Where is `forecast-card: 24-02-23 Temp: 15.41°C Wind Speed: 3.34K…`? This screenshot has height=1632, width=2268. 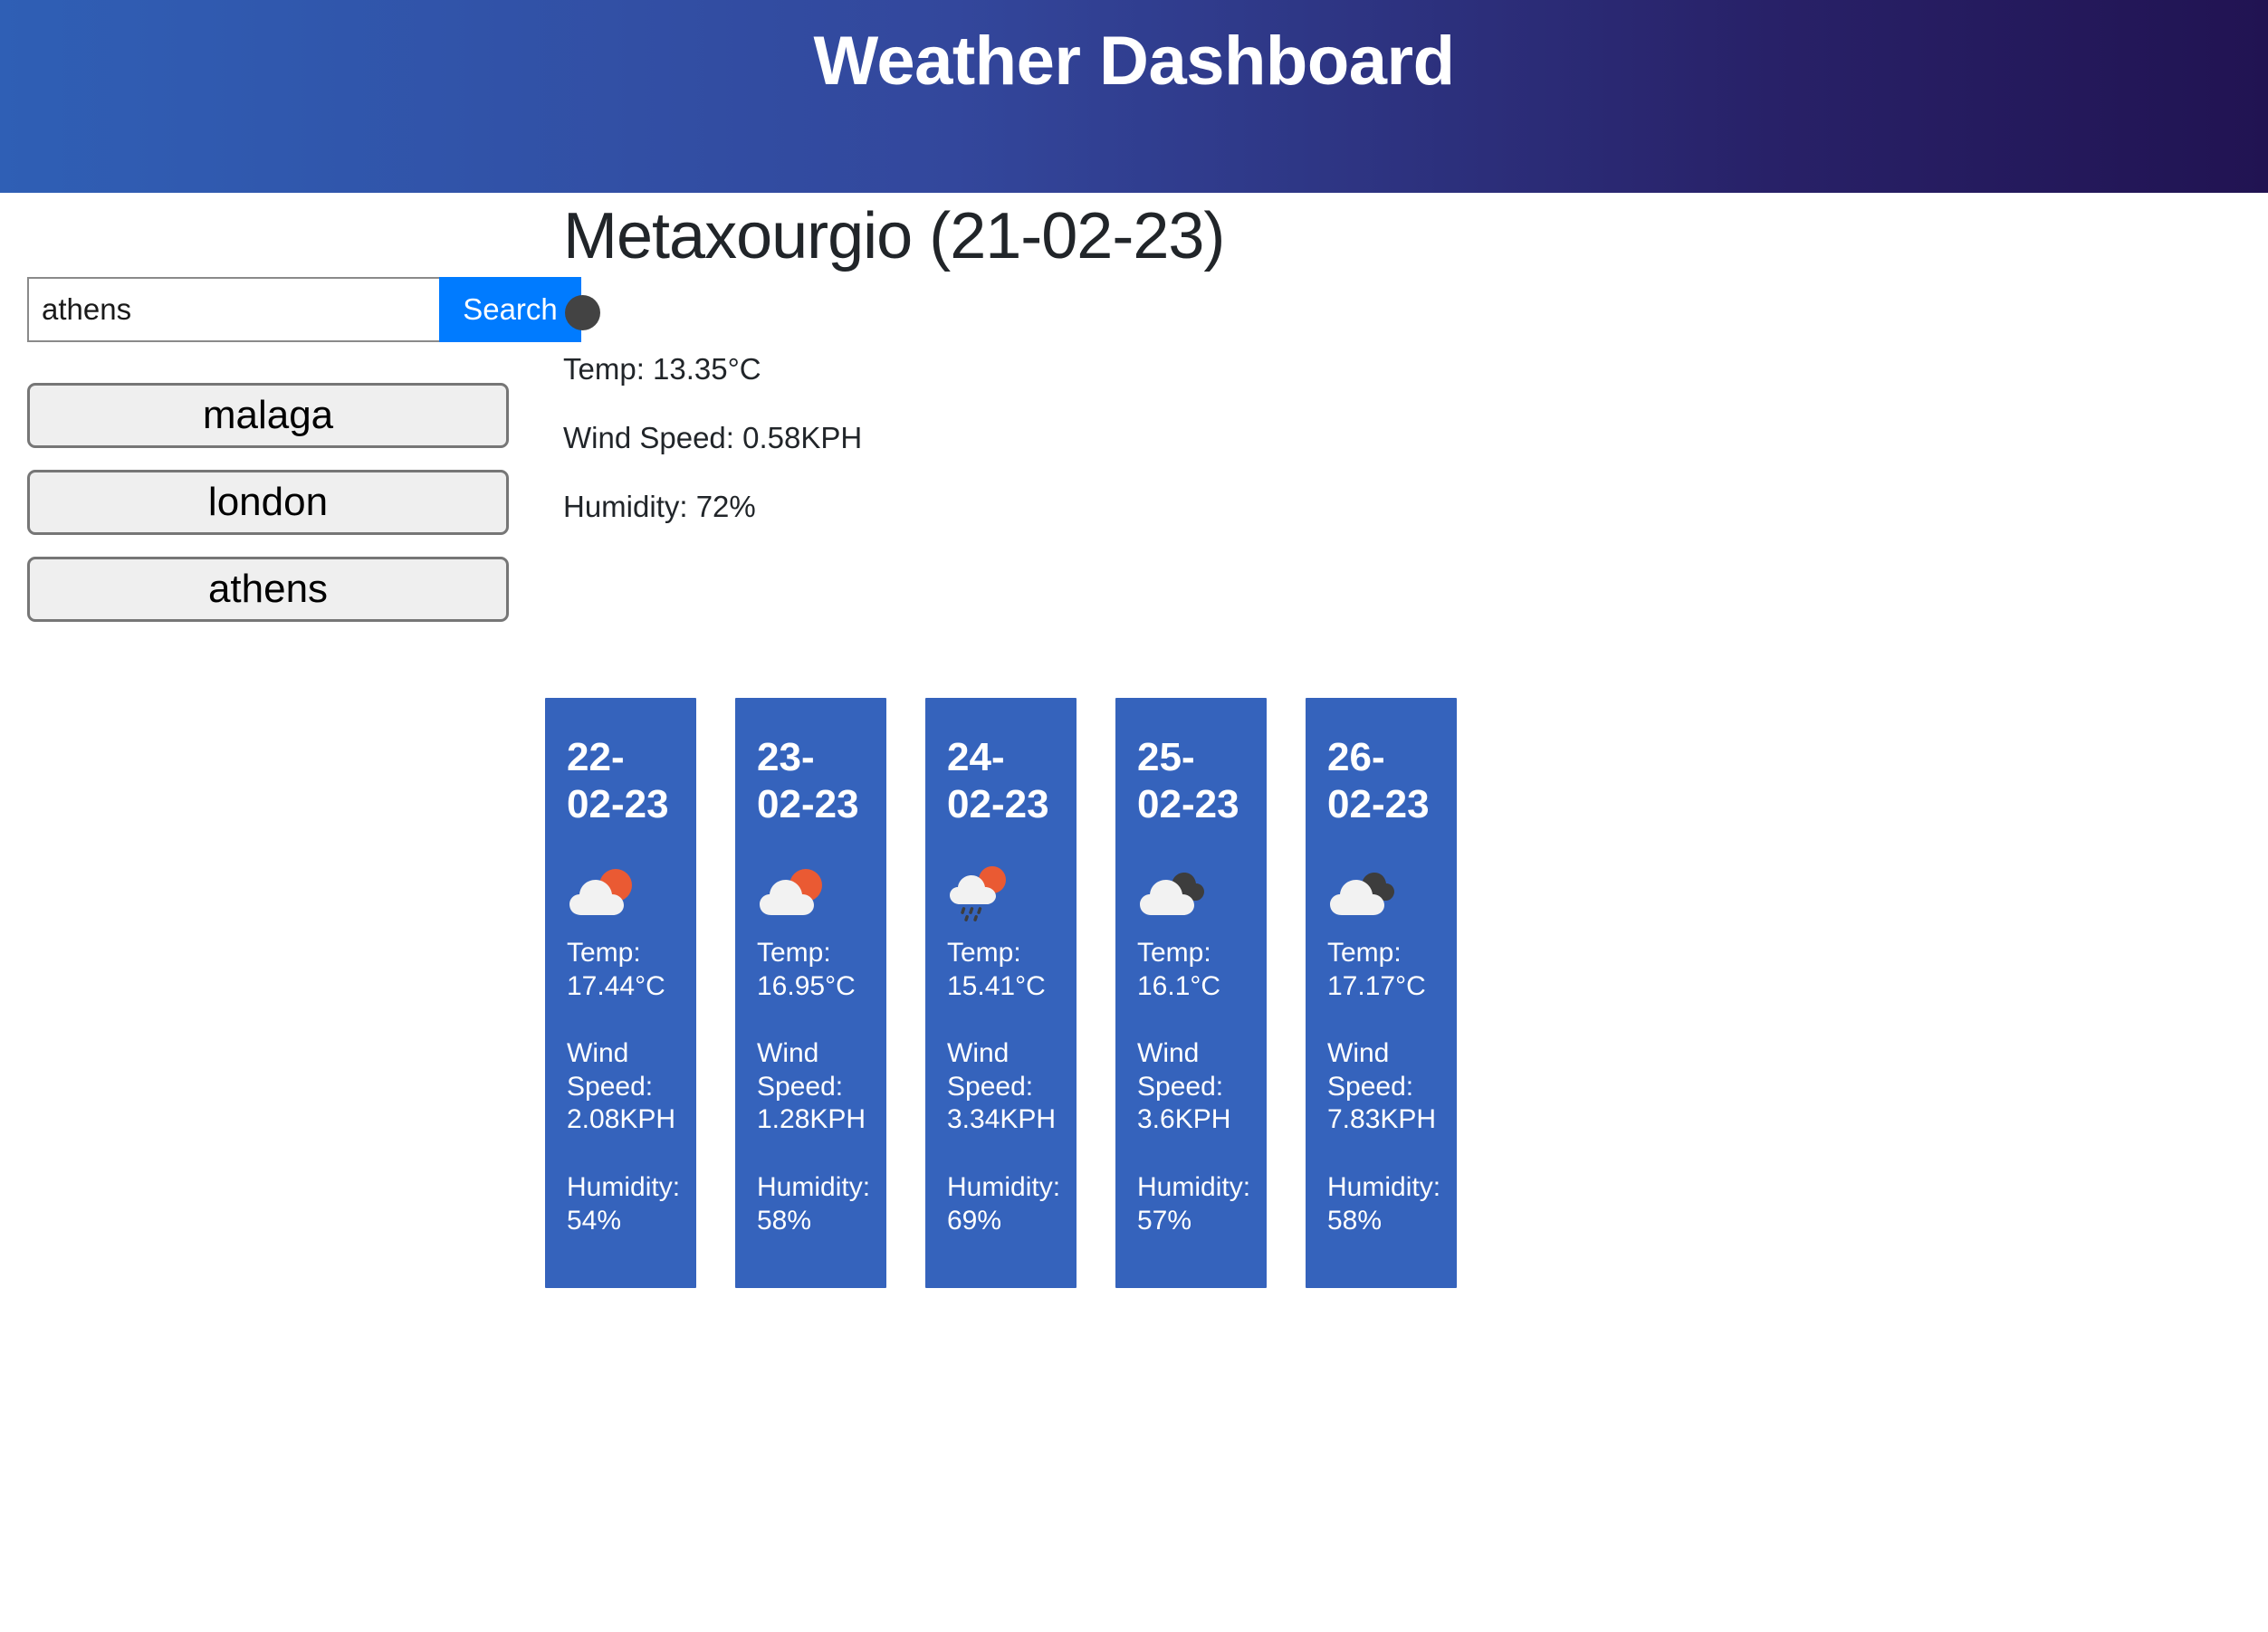 forecast-card: 24-02-23 Temp: 15.41°C Wind Speed: 3.34K… is located at coordinates (1001, 993).